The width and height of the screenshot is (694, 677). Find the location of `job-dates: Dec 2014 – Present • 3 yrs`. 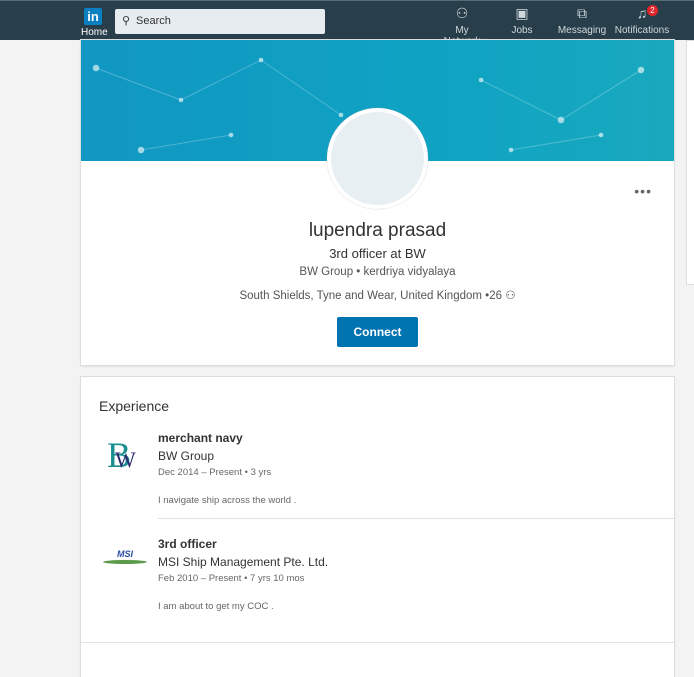

job-dates: Dec 2014 – Present • 3 yrs is located at coordinates (215, 472).